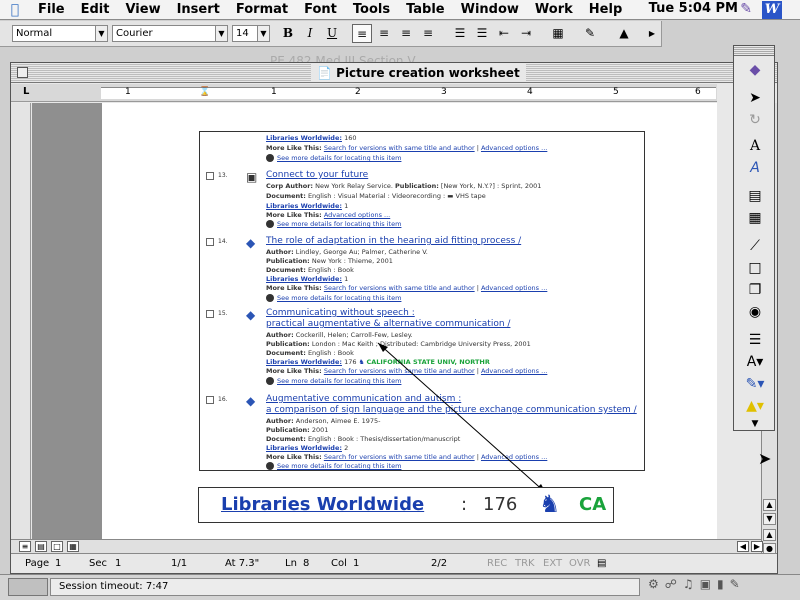 The width and height of the screenshot is (800, 600). What do you see at coordinates (755, 146) in the screenshot?
I see `text-box-icon: A` at bounding box center [755, 146].